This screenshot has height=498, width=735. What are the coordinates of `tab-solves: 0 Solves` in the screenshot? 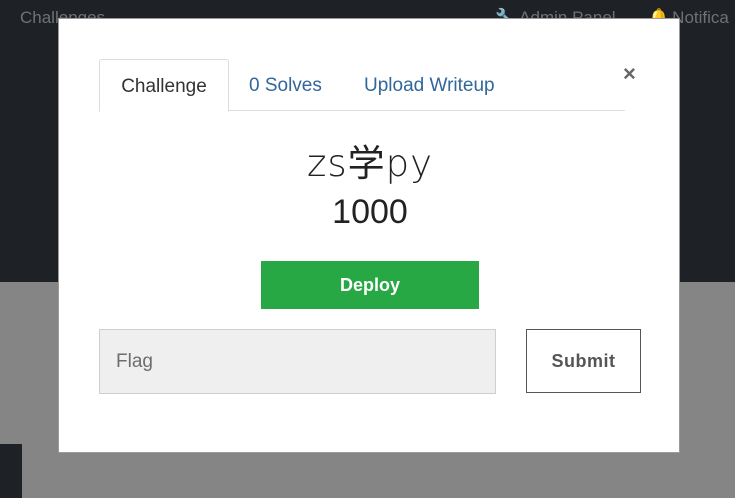 It's located at (285, 85).